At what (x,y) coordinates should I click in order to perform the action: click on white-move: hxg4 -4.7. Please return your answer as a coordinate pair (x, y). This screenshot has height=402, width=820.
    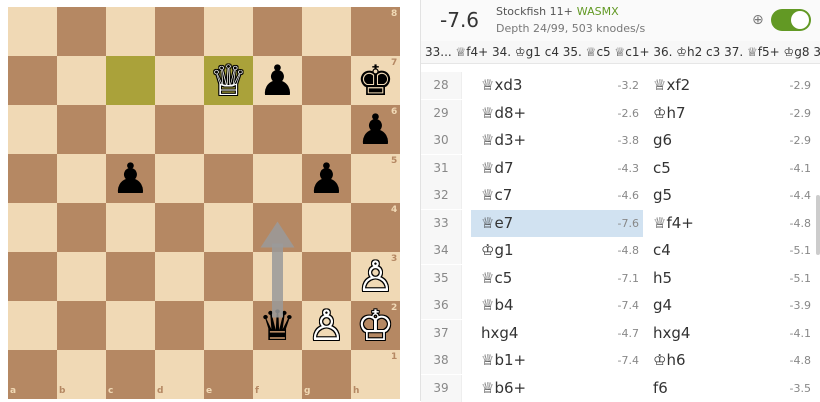
    Looking at the image, I should click on (557, 333).